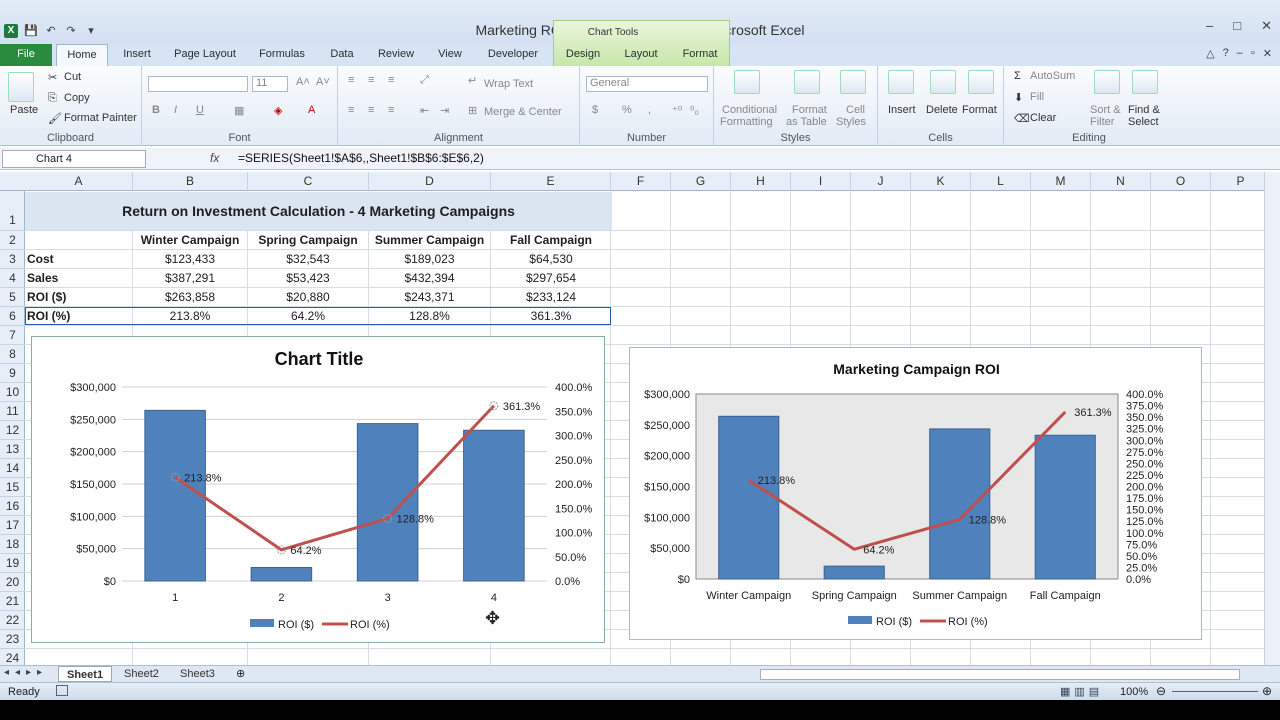 The height and width of the screenshot is (720, 1280). What do you see at coordinates (627, 110) in the screenshot?
I see `percent-button: %` at bounding box center [627, 110].